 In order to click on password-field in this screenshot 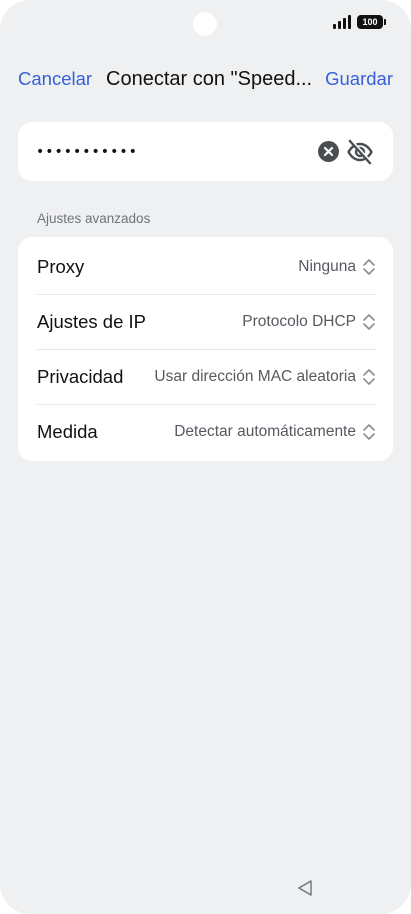, I will do `click(151, 152)`.